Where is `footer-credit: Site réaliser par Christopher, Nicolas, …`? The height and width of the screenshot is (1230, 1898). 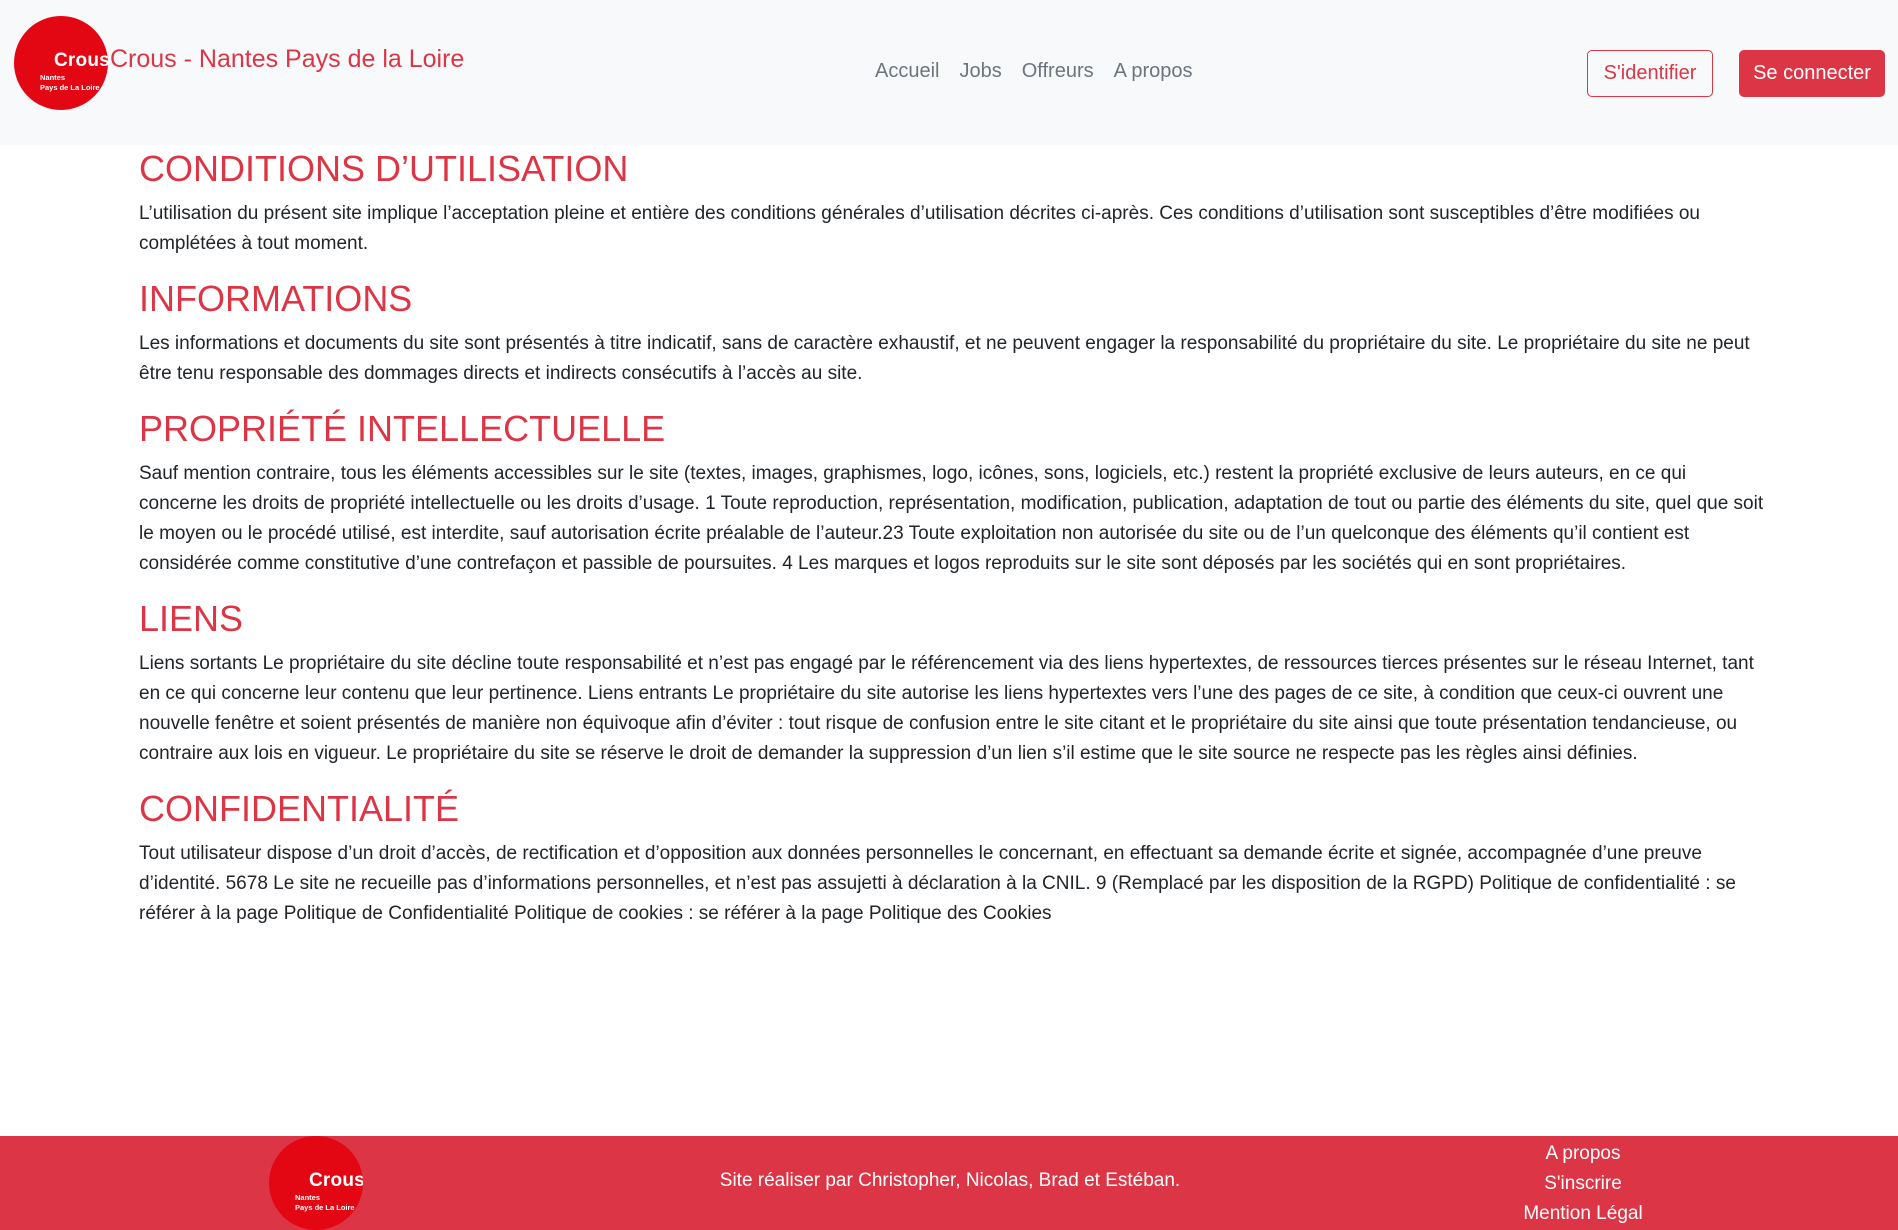 footer-credit: Site réaliser par Christopher, Nicolas, … is located at coordinates (950, 1180).